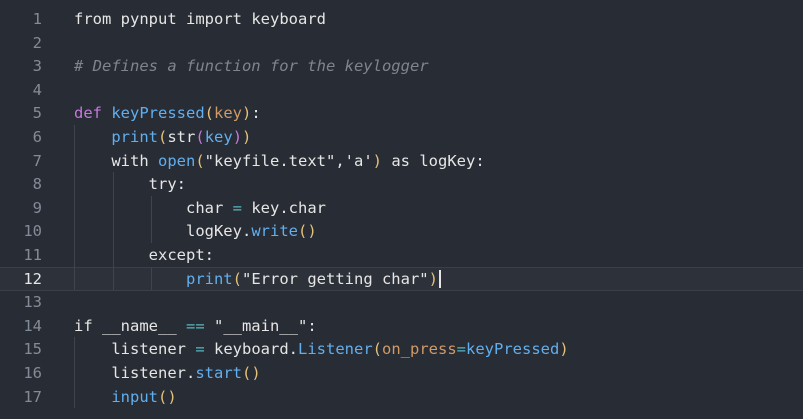 The width and height of the screenshot is (803, 419). I want to click on code-token: ==, so click(195, 325).